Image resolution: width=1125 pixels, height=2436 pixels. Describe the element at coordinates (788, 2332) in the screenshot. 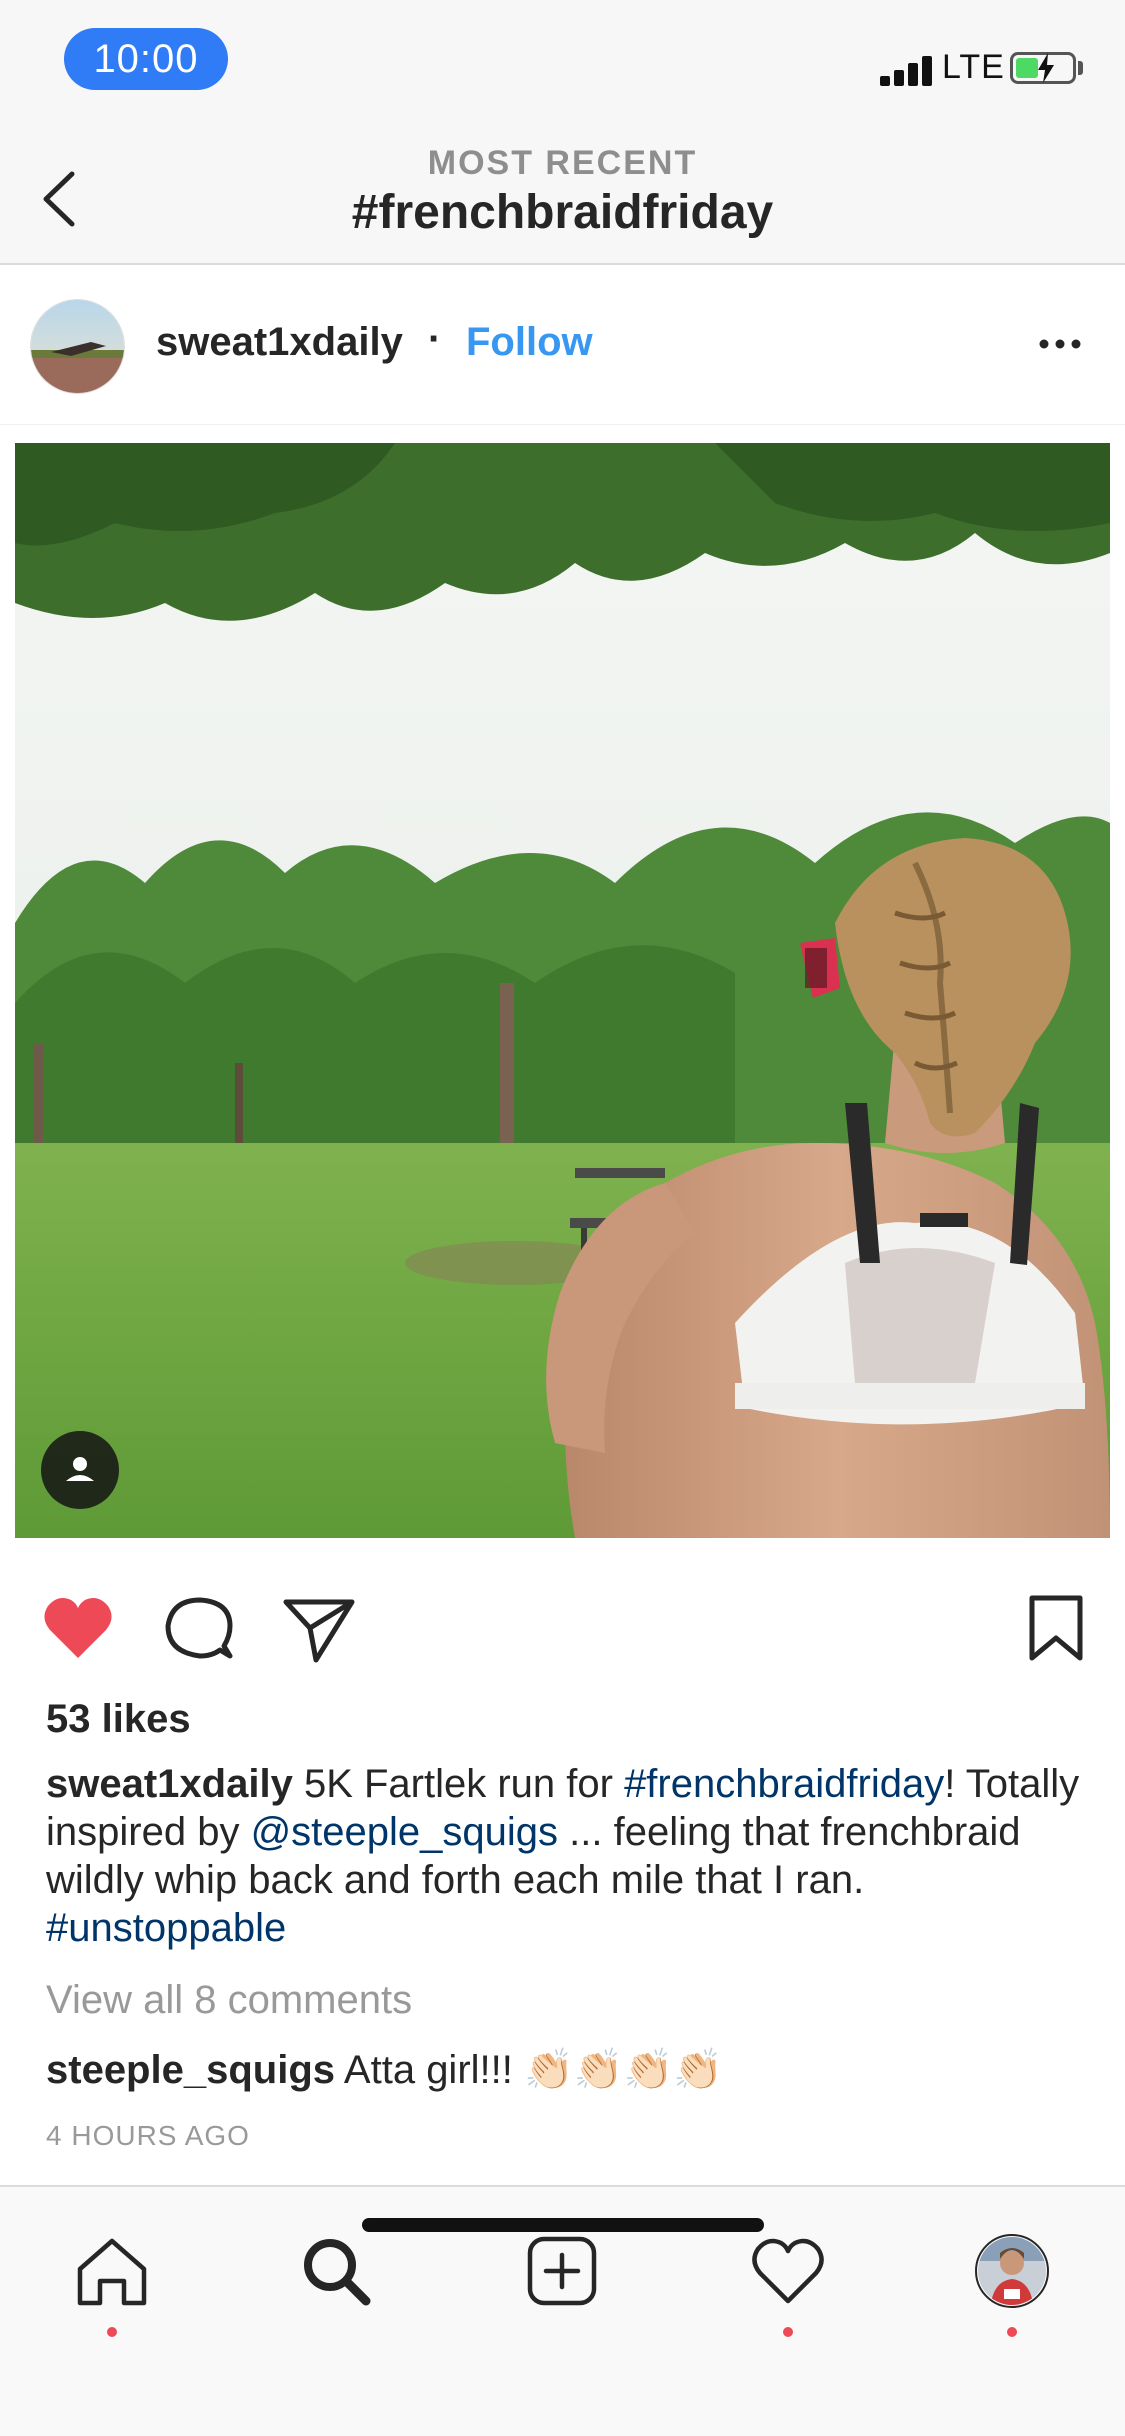

I see `tab-activity-badge` at that location.